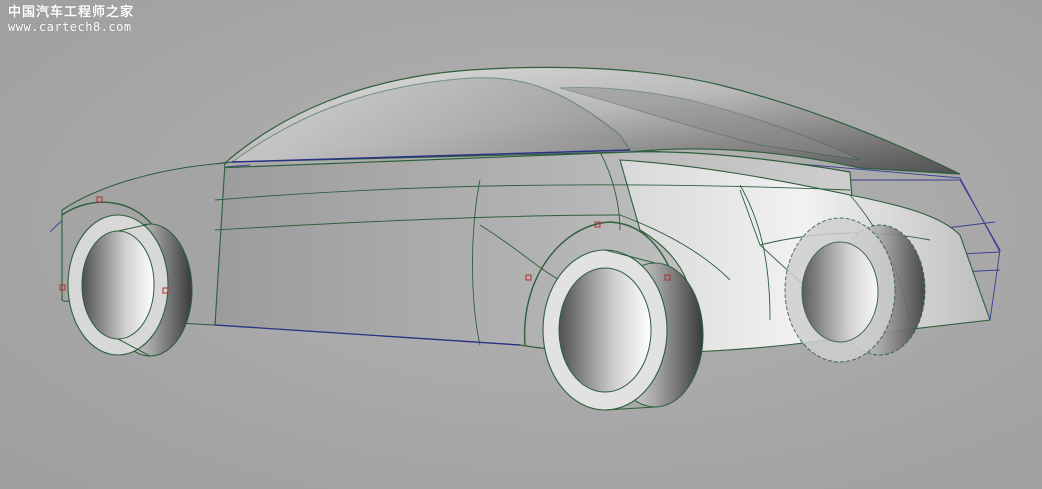  Describe the element at coordinates (130, 285) in the screenshot. I see `front-wheel` at that location.